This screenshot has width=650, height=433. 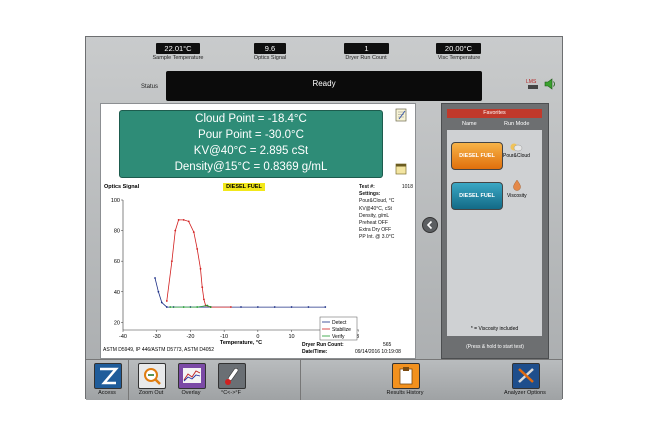 I want to click on unit-toggle-button, so click(x=232, y=376).